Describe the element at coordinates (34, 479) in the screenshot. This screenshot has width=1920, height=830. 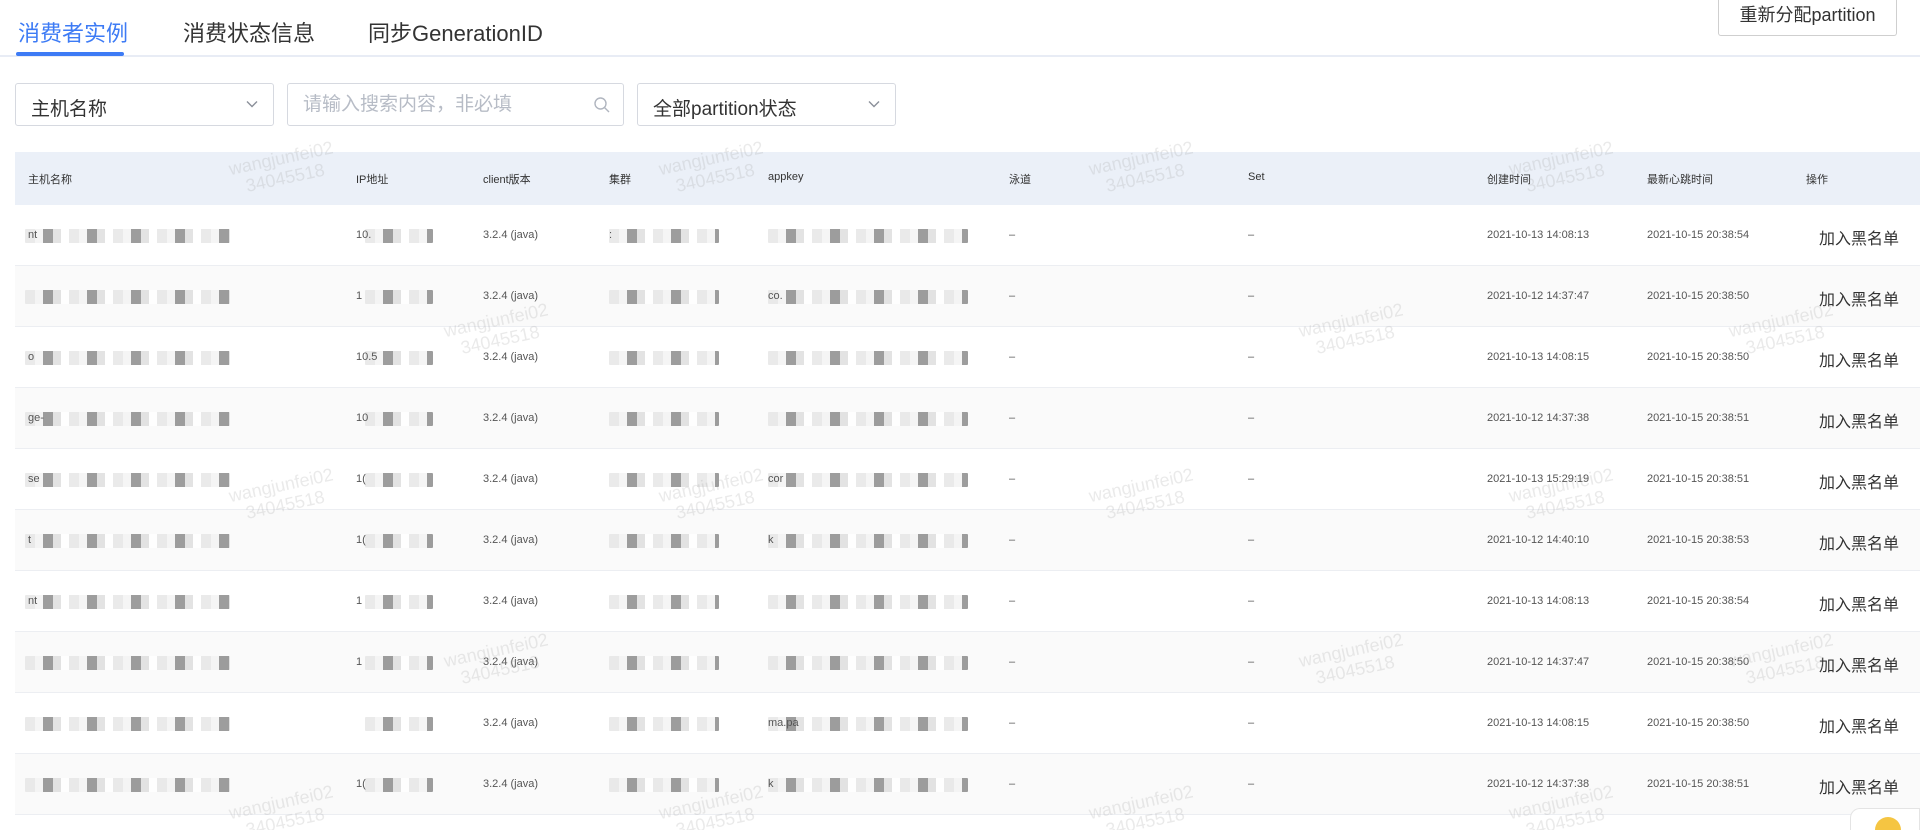
I see `cell-host: se` at that location.